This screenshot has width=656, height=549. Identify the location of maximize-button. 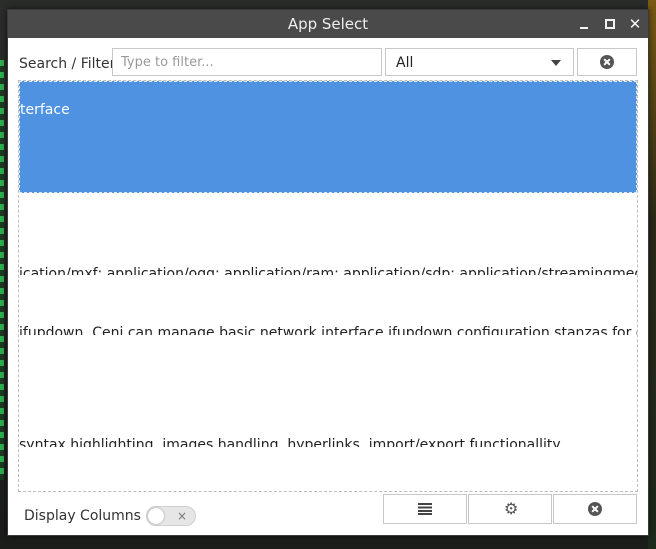
(610, 24).